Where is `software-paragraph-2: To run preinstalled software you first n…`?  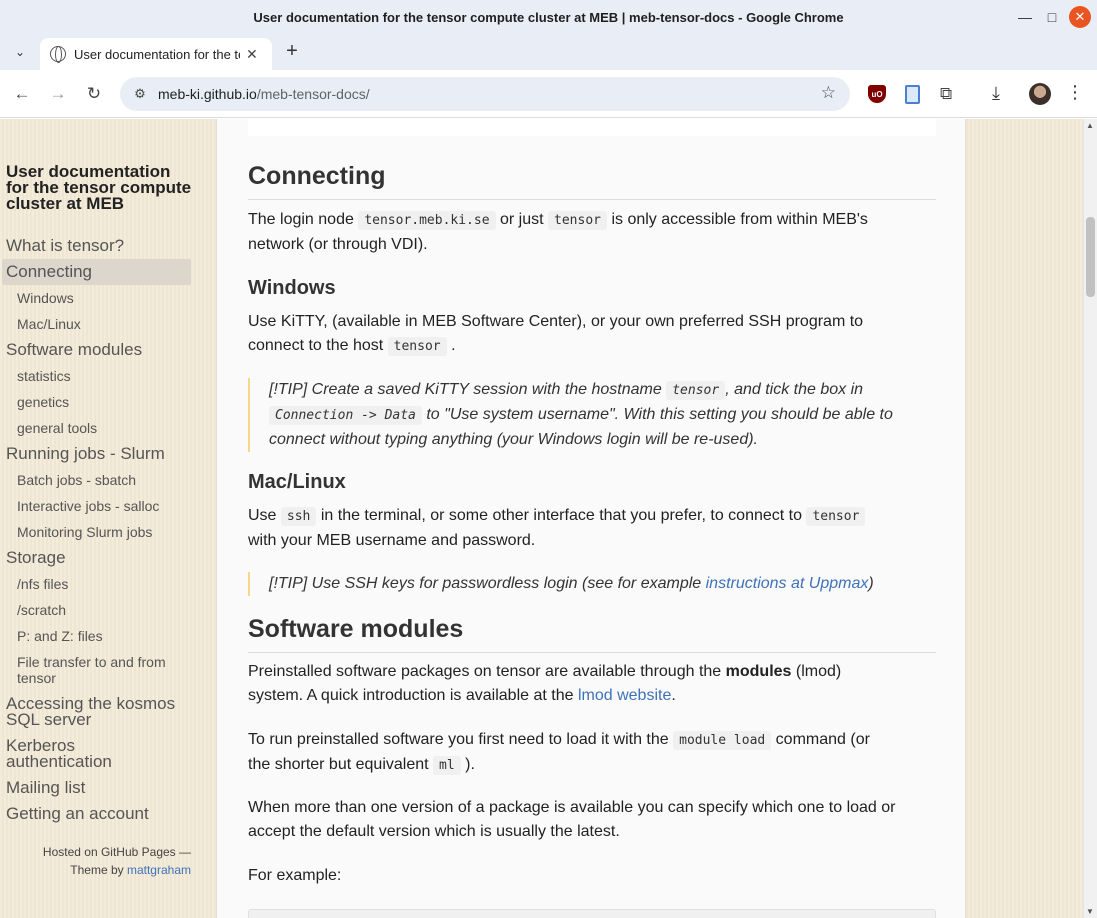 software-paragraph-2: To run preinstalled software you first n… is located at coordinates (593, 753).